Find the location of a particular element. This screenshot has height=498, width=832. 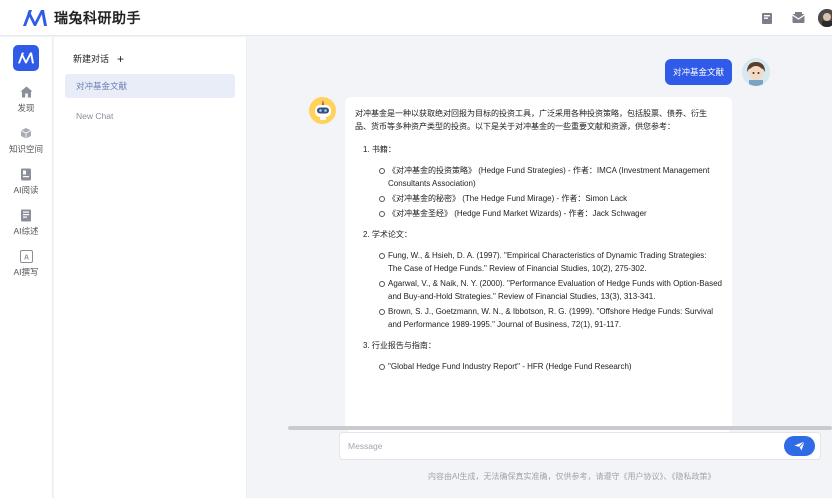

nav-item-discover: 发现 is located at coordinates (26, 99).